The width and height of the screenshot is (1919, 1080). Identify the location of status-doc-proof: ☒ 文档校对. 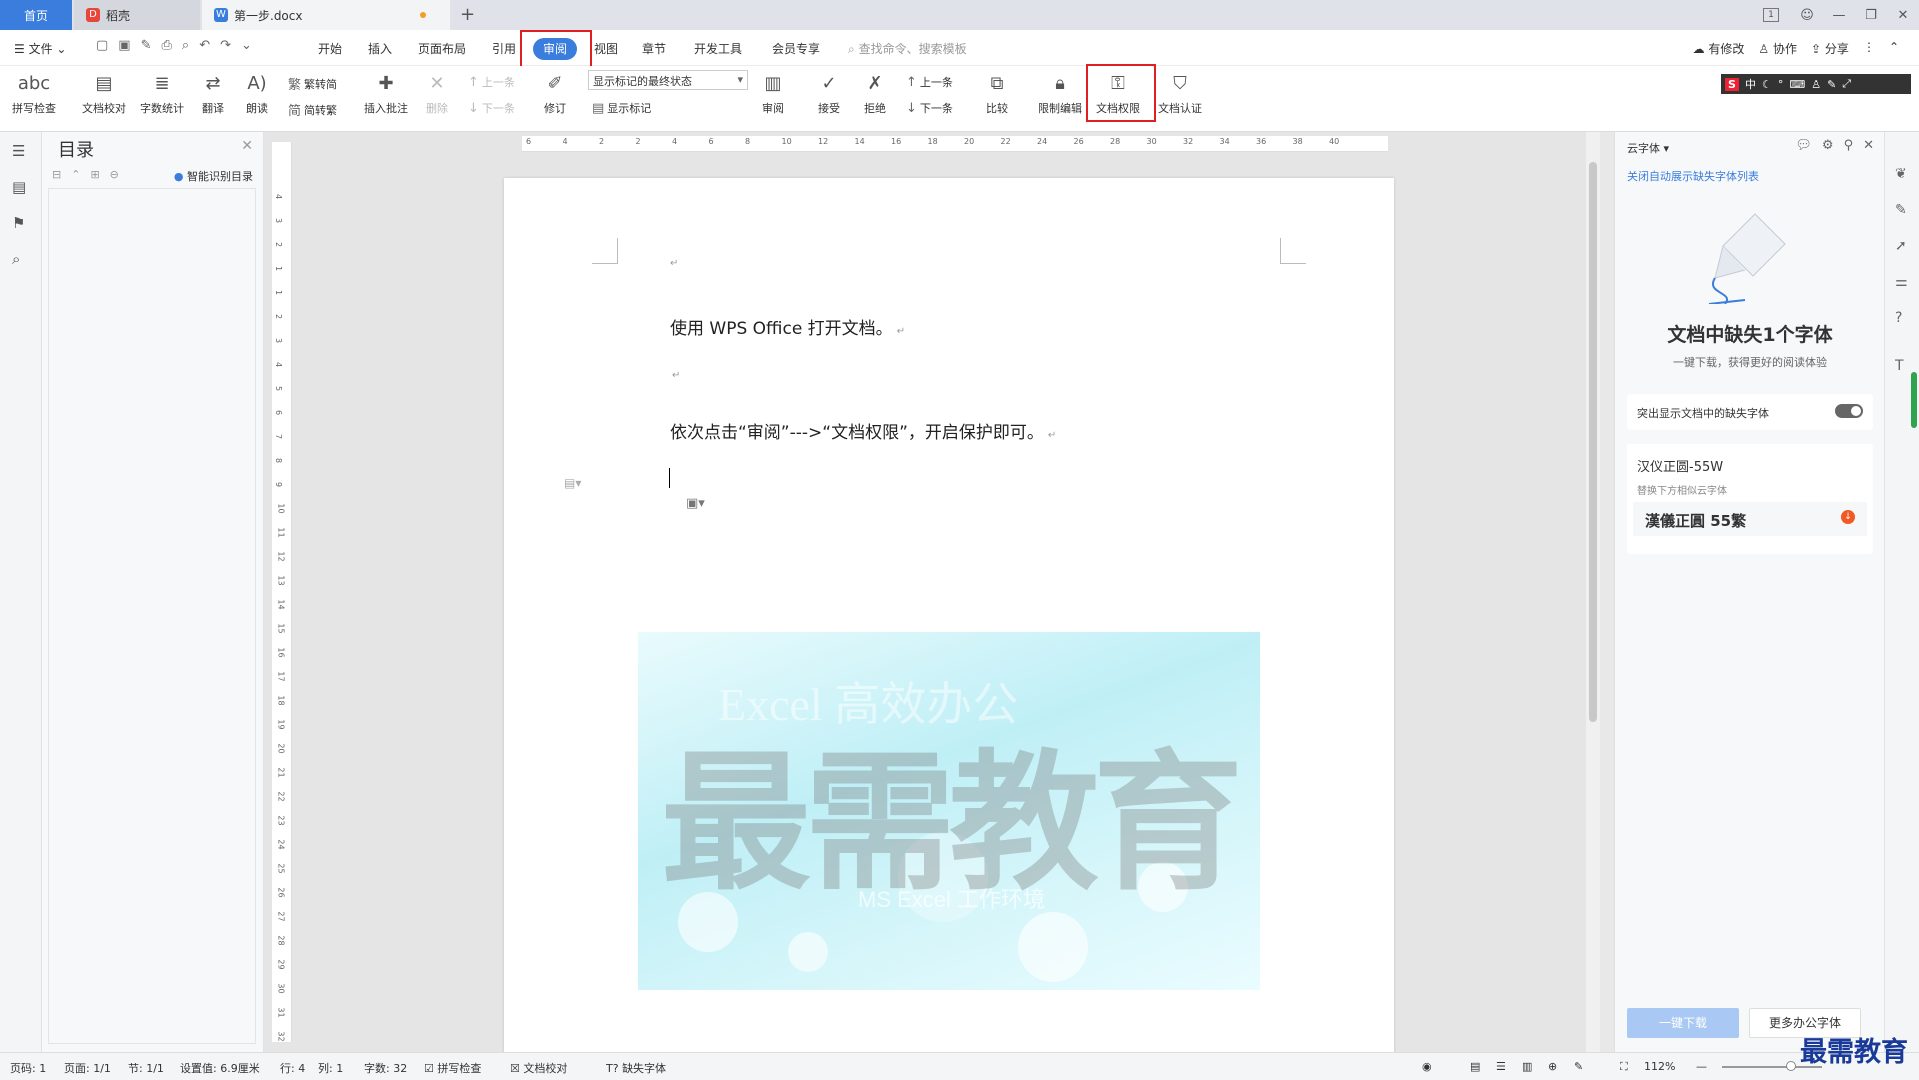
(538, 1068).